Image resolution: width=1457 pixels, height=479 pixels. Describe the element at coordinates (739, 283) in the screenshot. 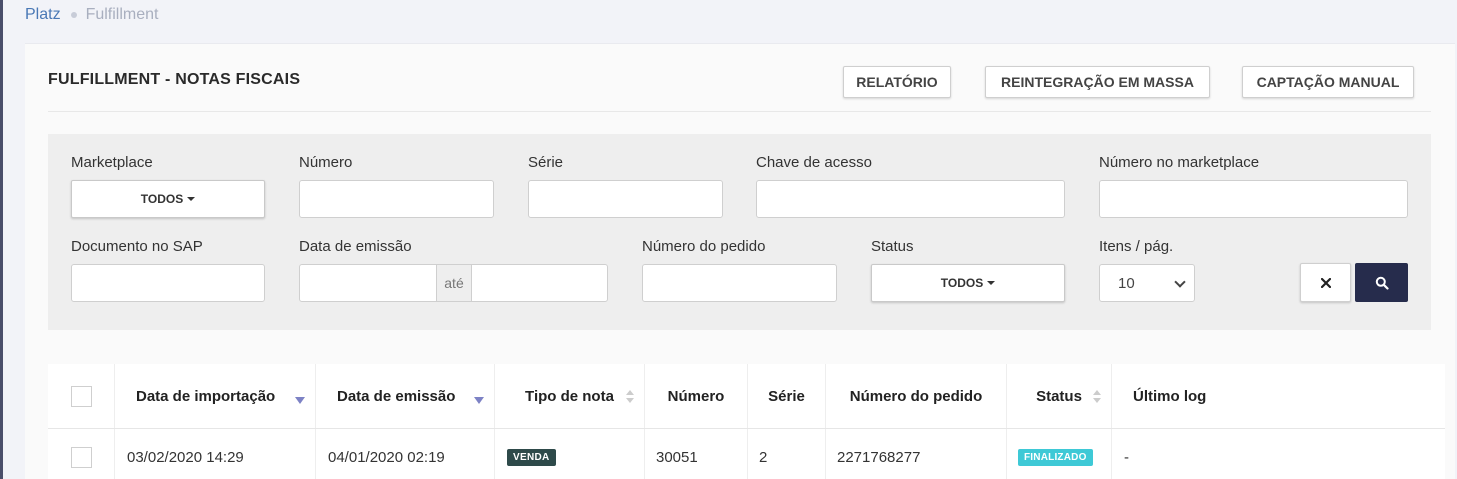

I see `numero-pedido-input` at that location.